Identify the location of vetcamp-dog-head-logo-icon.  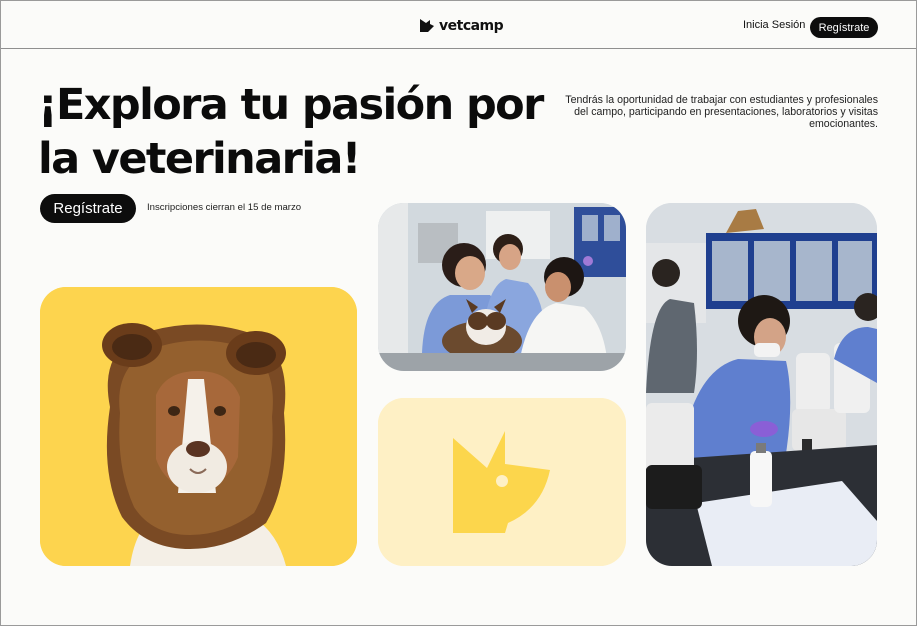
(502, 482).